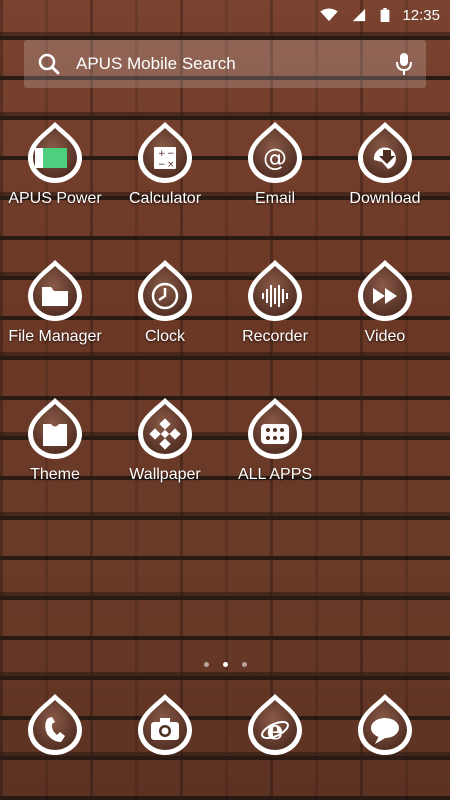  Describe the element at coordinates (359, 15) in the screenshot. I see `signal-icon` at that location.